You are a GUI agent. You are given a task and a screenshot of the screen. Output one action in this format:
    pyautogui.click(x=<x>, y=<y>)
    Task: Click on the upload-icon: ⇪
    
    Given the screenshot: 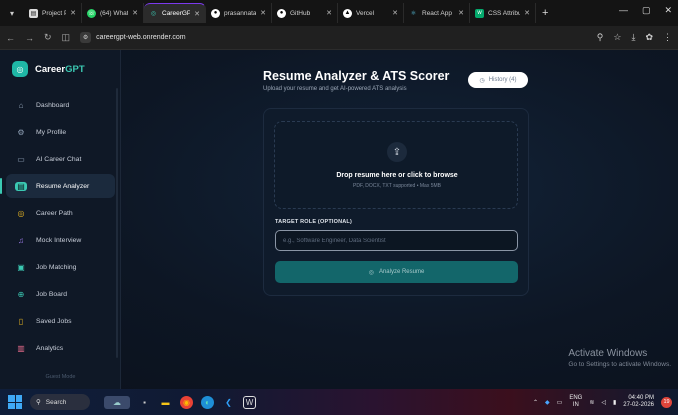 What is the action you would take?
    pyautogui.click(x=397, y=152)
    